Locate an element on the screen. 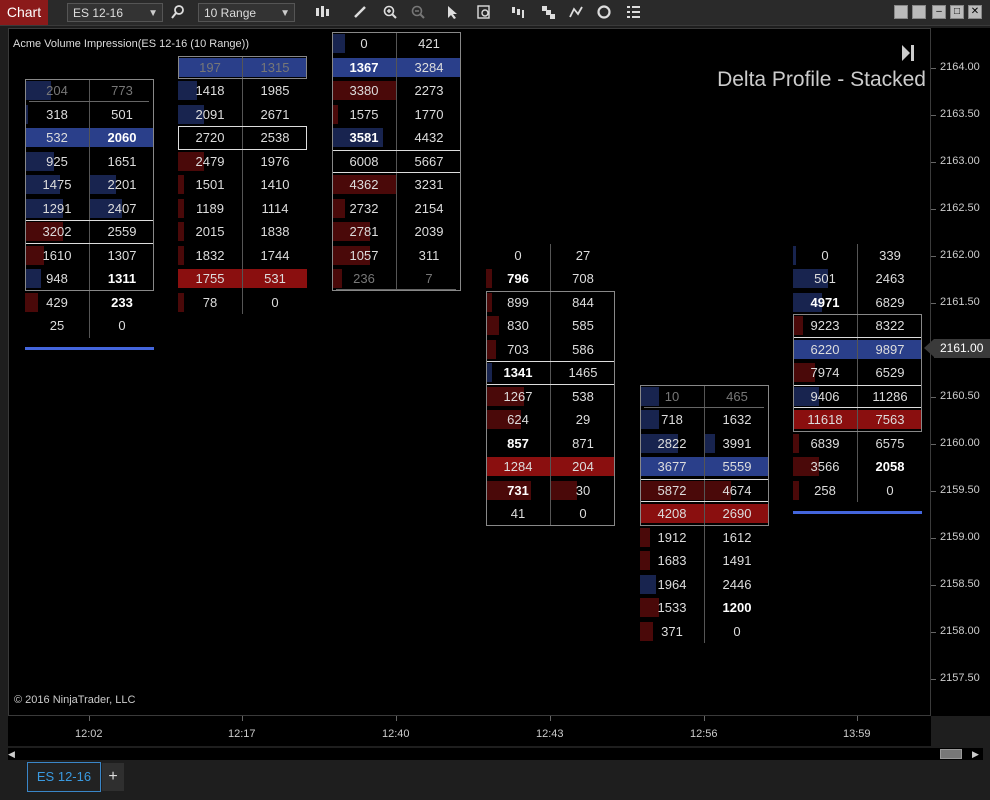  scroll-left-arrow-icon: ◀ is located at coordinates (13, 754).